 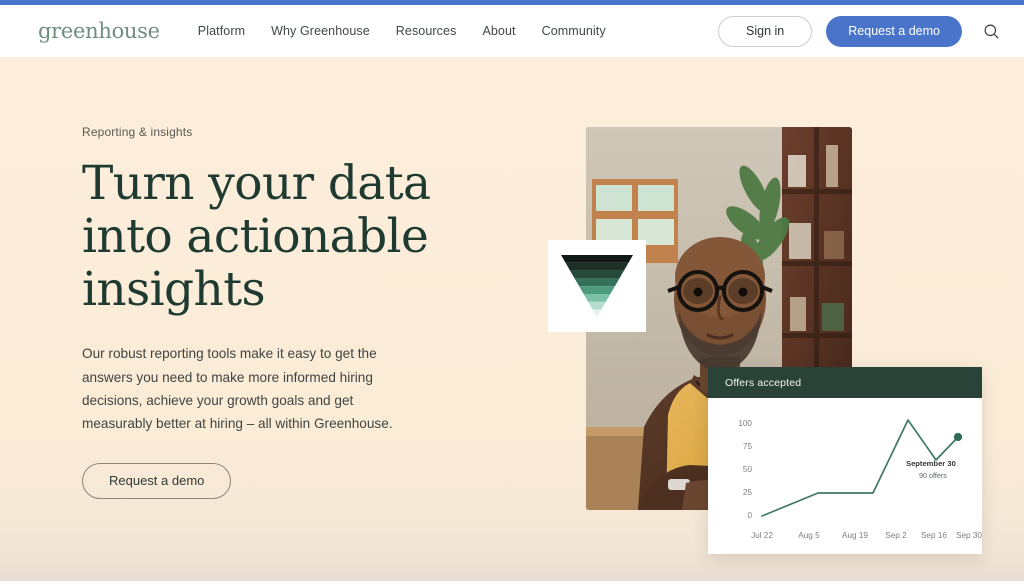 What do you see at coordinates (99, 31) in the screenshot?
I see `greenhouse-logo: greenhouse` at bounding box center [99, 31].